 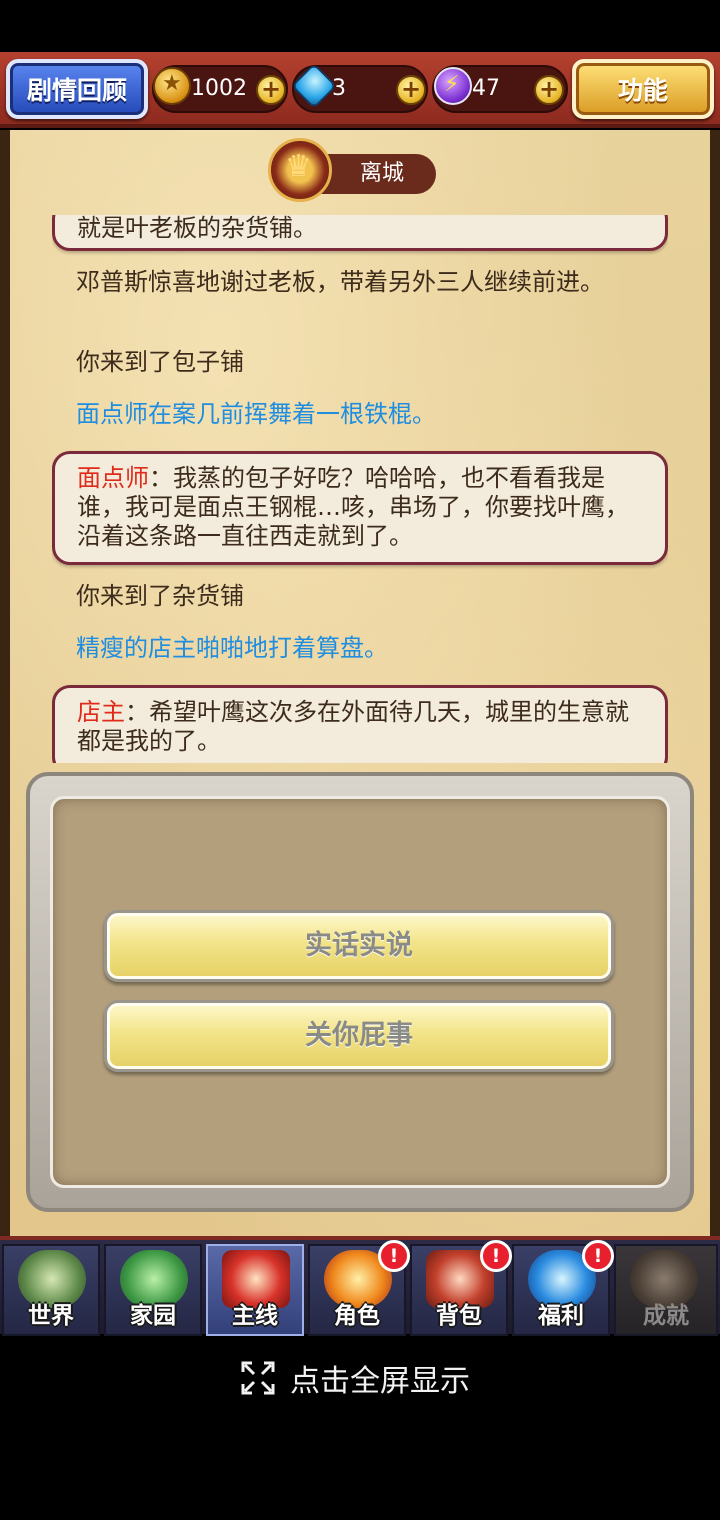 What do you see at coordinates (340, 282) in the screenshot?
I see `narration-text: 邓普斯惊喜地谢过老板，带着另外三人继续前进。` at bounding box center [340, 282].